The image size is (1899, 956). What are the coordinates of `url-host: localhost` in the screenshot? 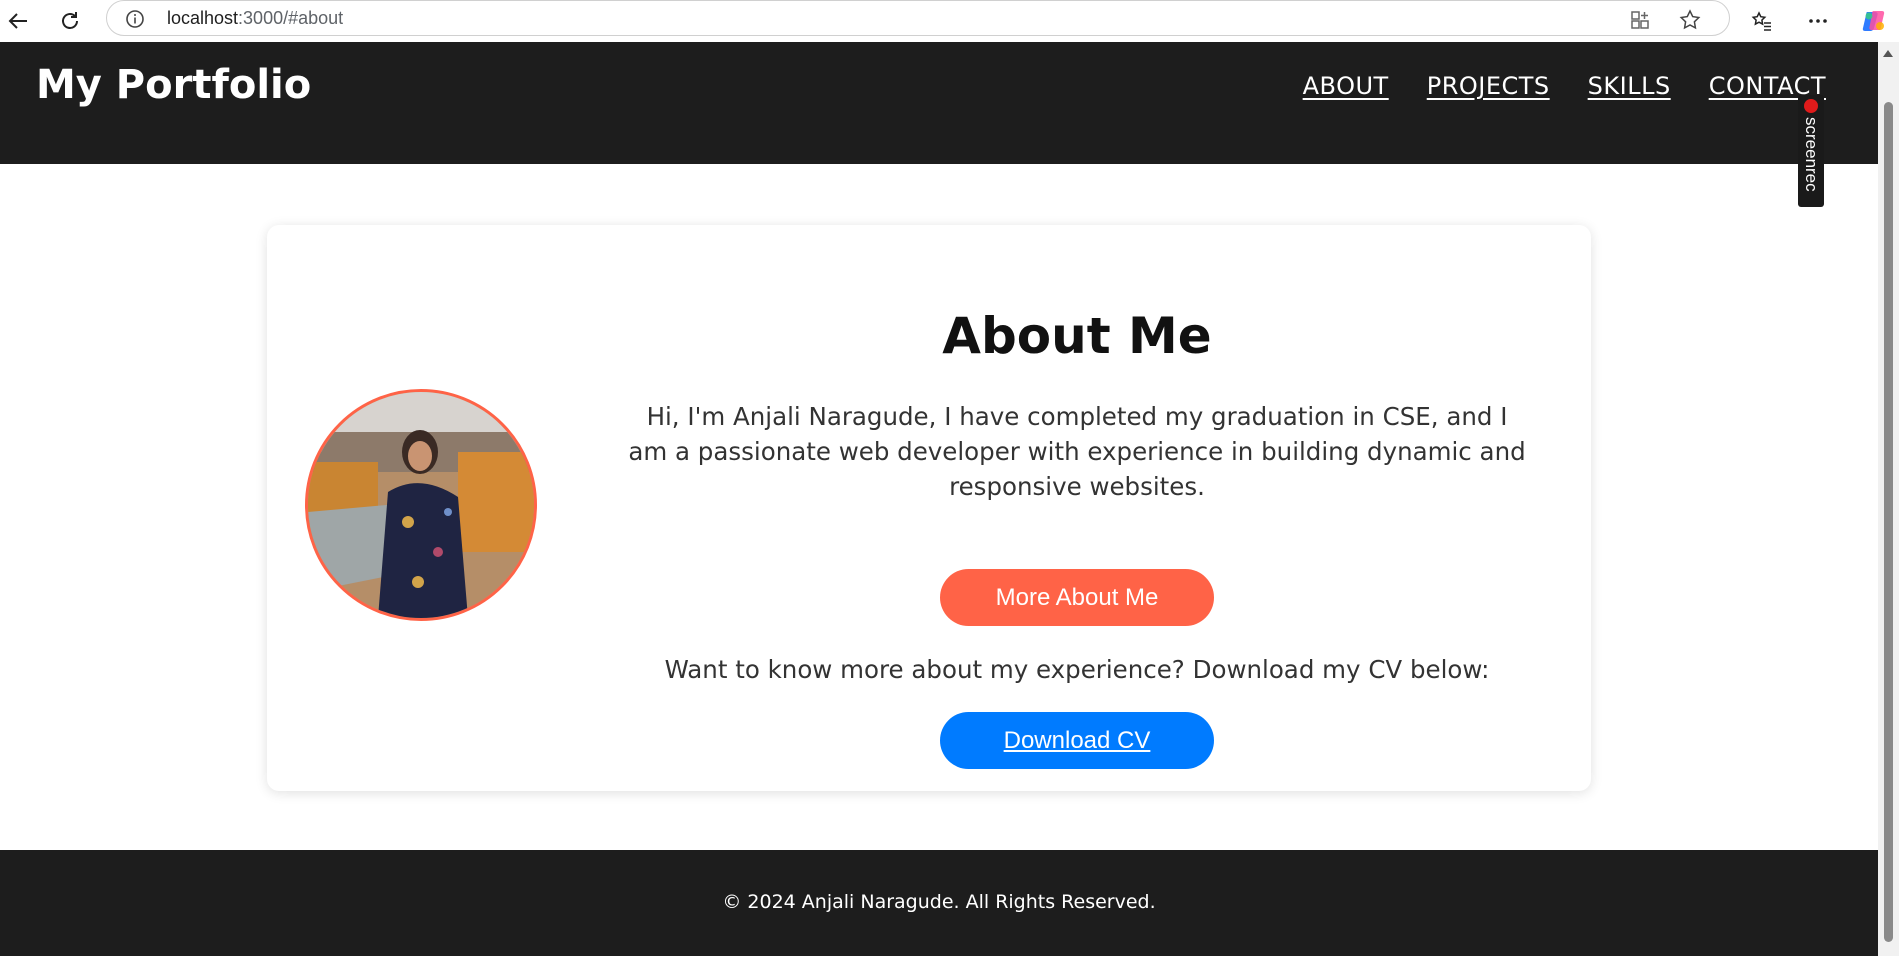 It's located at (203, 18).